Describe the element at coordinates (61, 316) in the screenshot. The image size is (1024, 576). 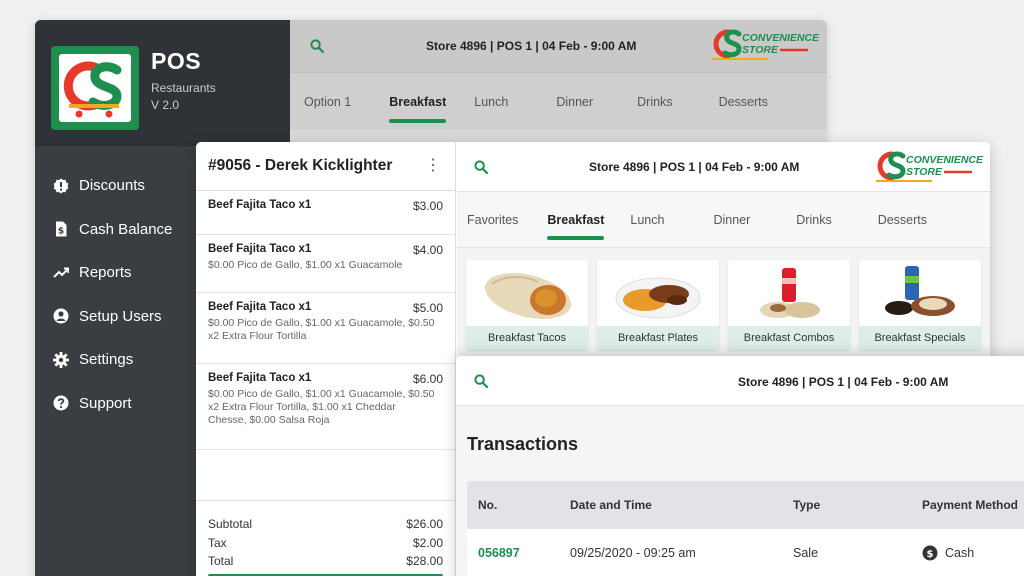
I see `user-circle-icon` at that location.